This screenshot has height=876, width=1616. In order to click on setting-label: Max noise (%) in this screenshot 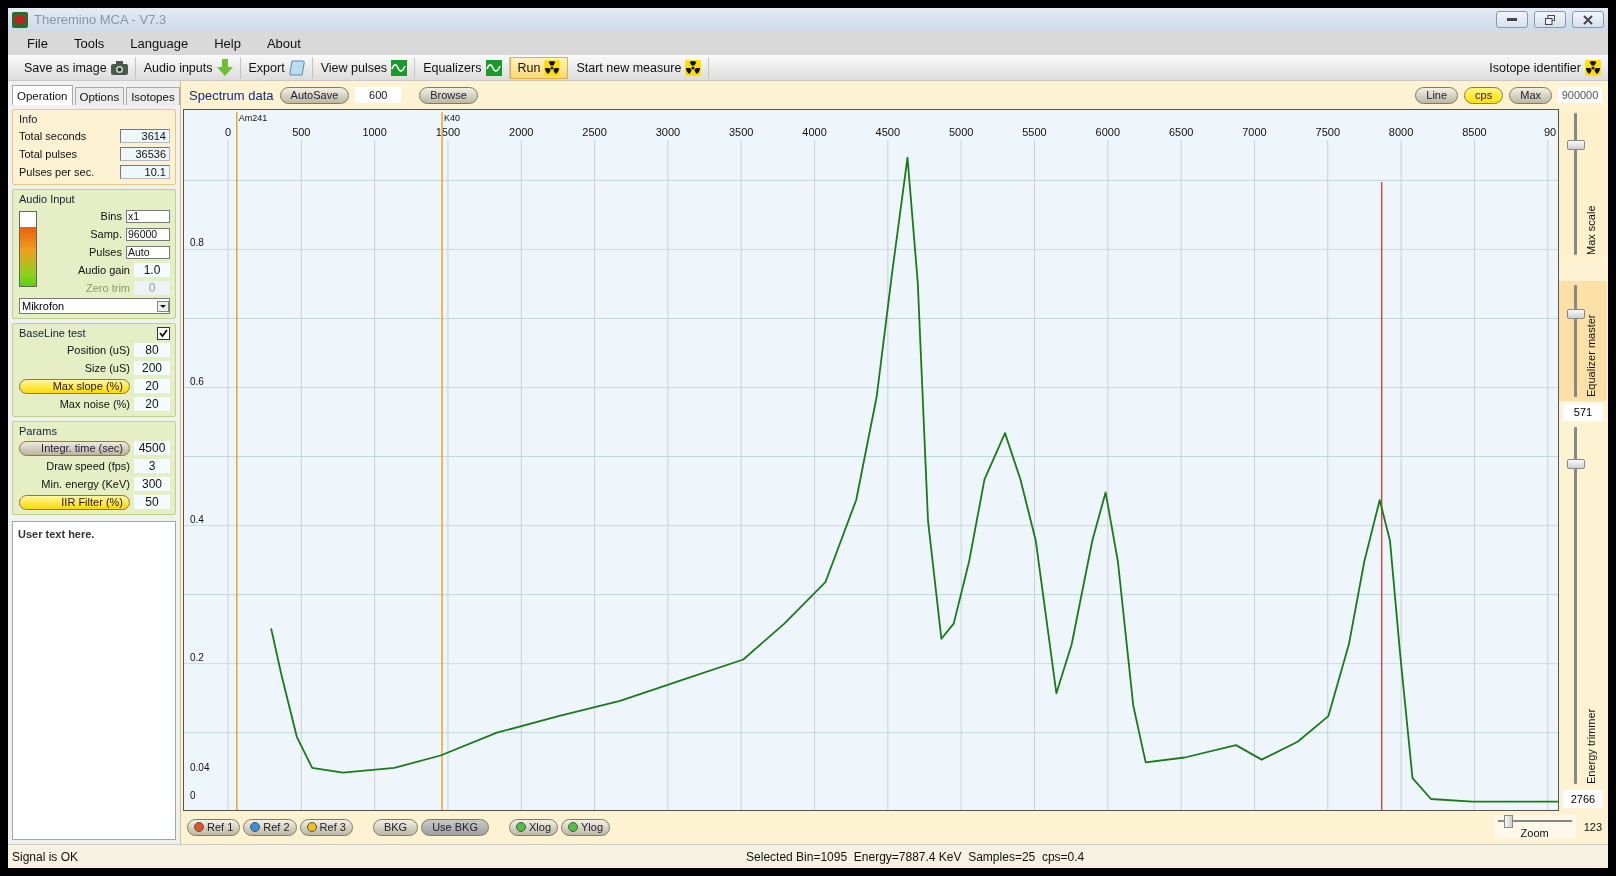, I will do `click(94, 404)`.